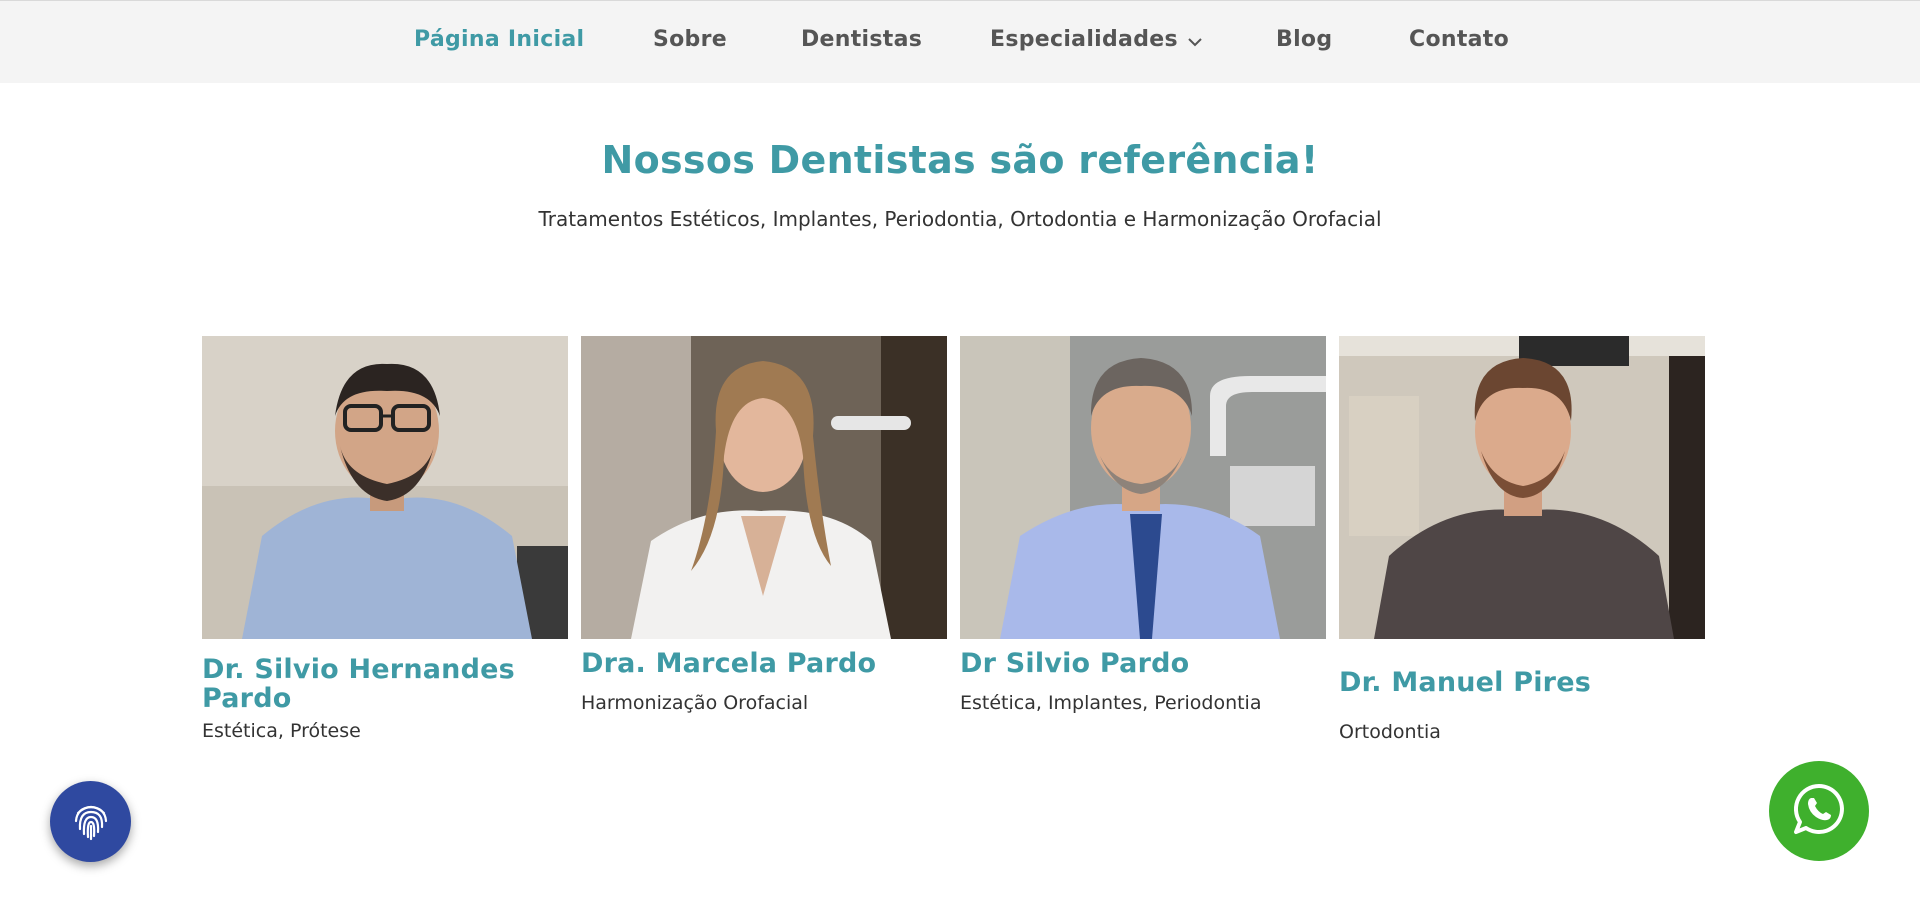 Image resolution: width=1920 pixels, height=910 pixels. I want to click on dentist-name: Dr. Silvio Hernandes Pardo, so click(385, 684).